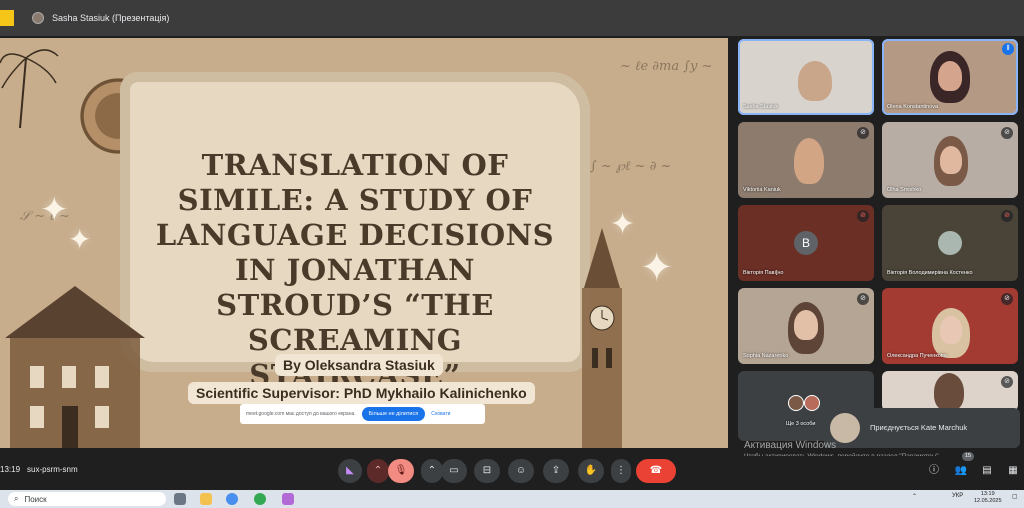 This screenshot has width=1024, height=508. I want to click on windows-taskbar: ⌕ Поиск ⌃ УКР 13:19 12.05.2025 ▢, so click(512, 499).